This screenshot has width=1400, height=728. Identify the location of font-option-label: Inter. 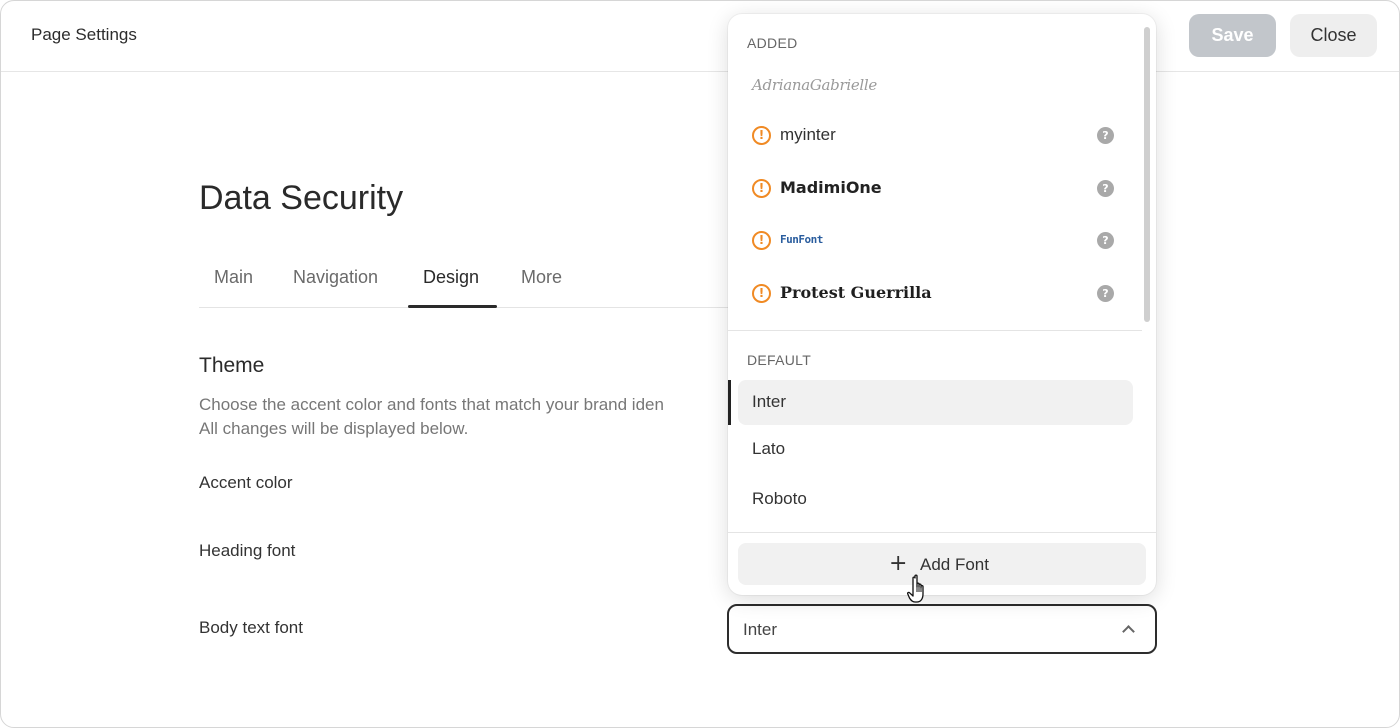
(769, 401).